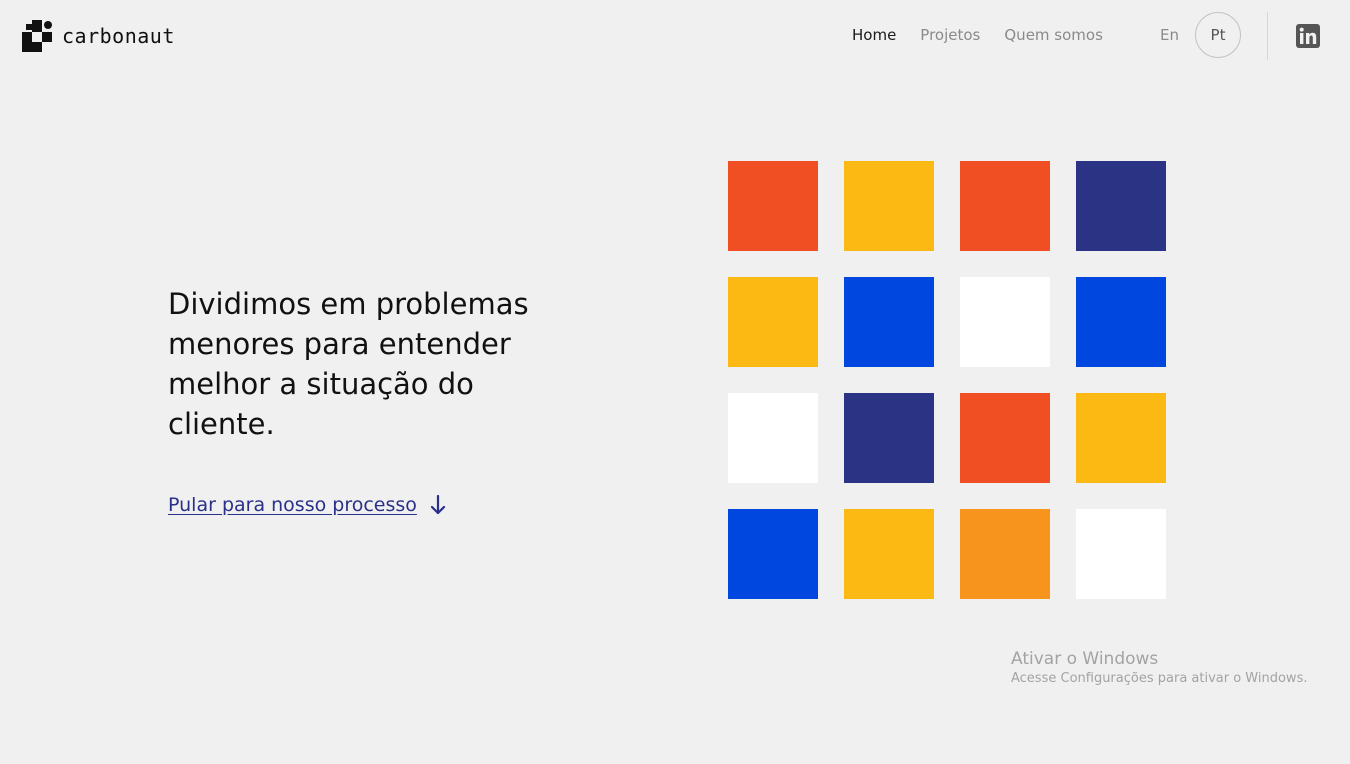 This screenshot has height=764, width=1350. I want to click on header-divider, so click(1267, 36).